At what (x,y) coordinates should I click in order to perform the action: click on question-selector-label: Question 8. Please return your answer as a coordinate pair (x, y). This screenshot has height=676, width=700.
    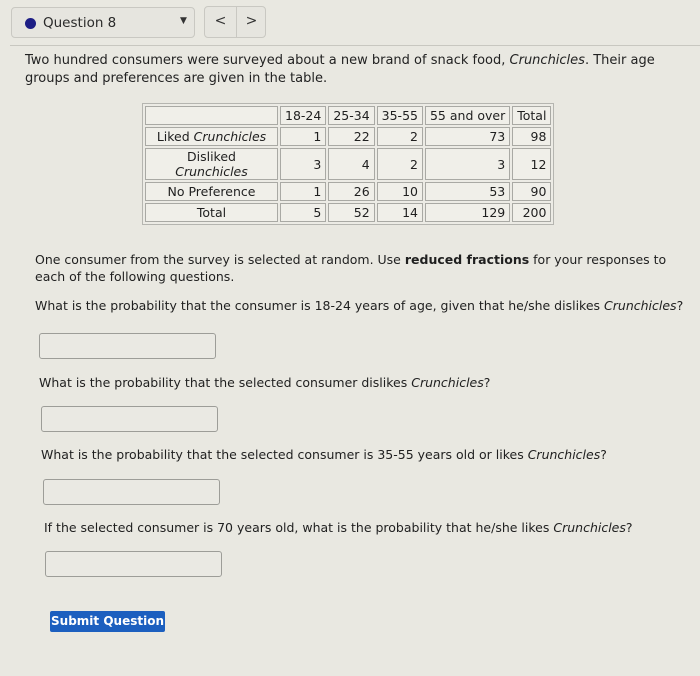
    Looking at the image, I should click on (80, 23).